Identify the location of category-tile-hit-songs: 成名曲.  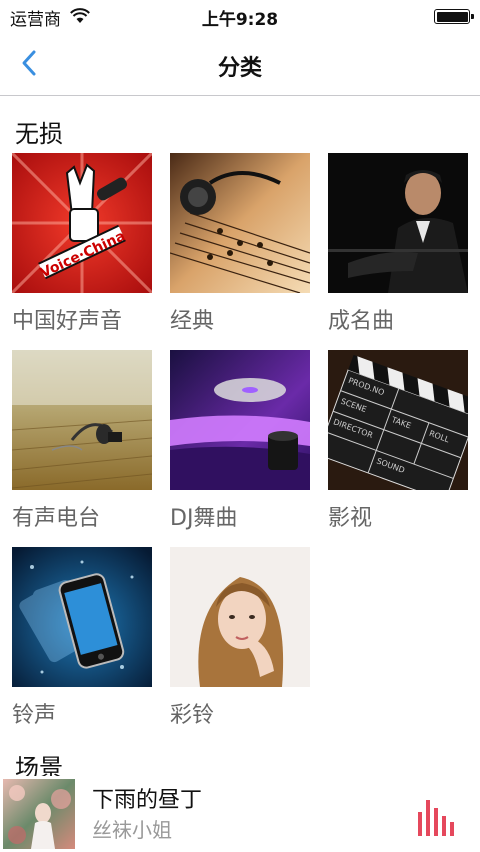
(398, 244).